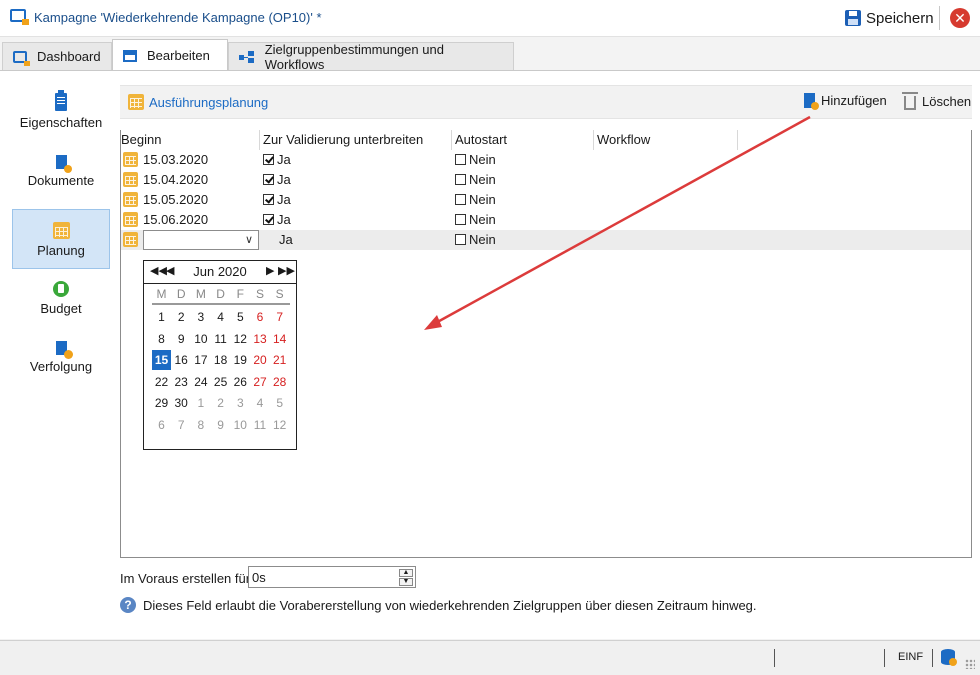  I want to click on date-cell: 15.05.2020, so click(165, 199).